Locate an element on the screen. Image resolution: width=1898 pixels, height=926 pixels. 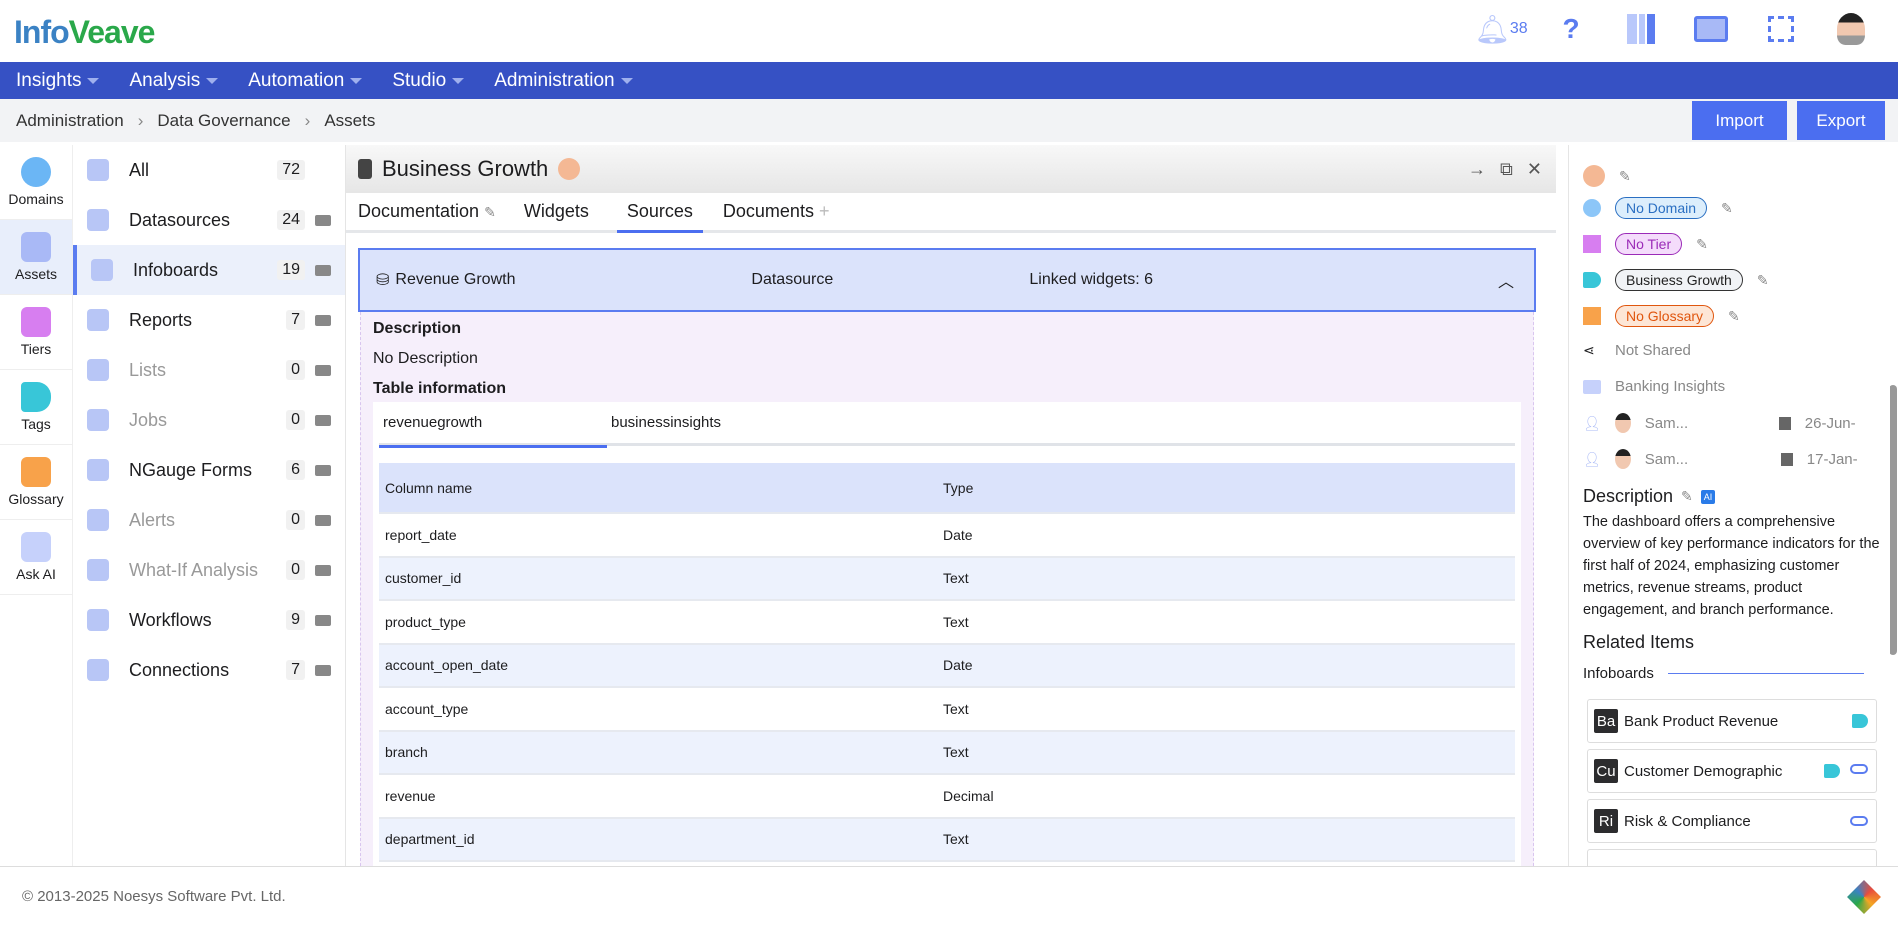
infoboard-icon is located at coordinates (365, 169).